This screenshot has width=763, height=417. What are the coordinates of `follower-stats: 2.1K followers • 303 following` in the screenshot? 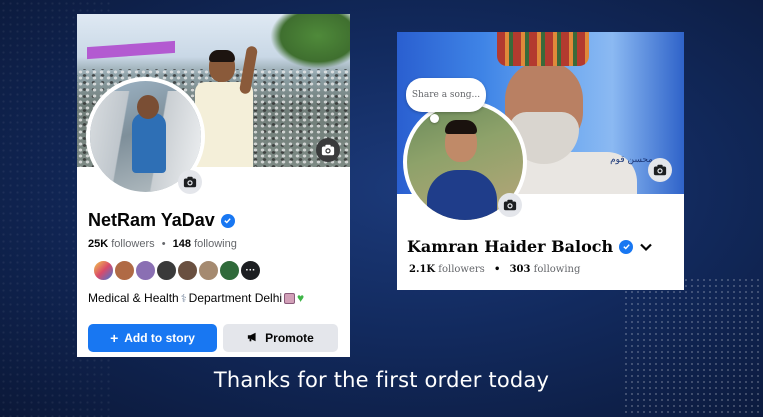 It's located at (494, 269).